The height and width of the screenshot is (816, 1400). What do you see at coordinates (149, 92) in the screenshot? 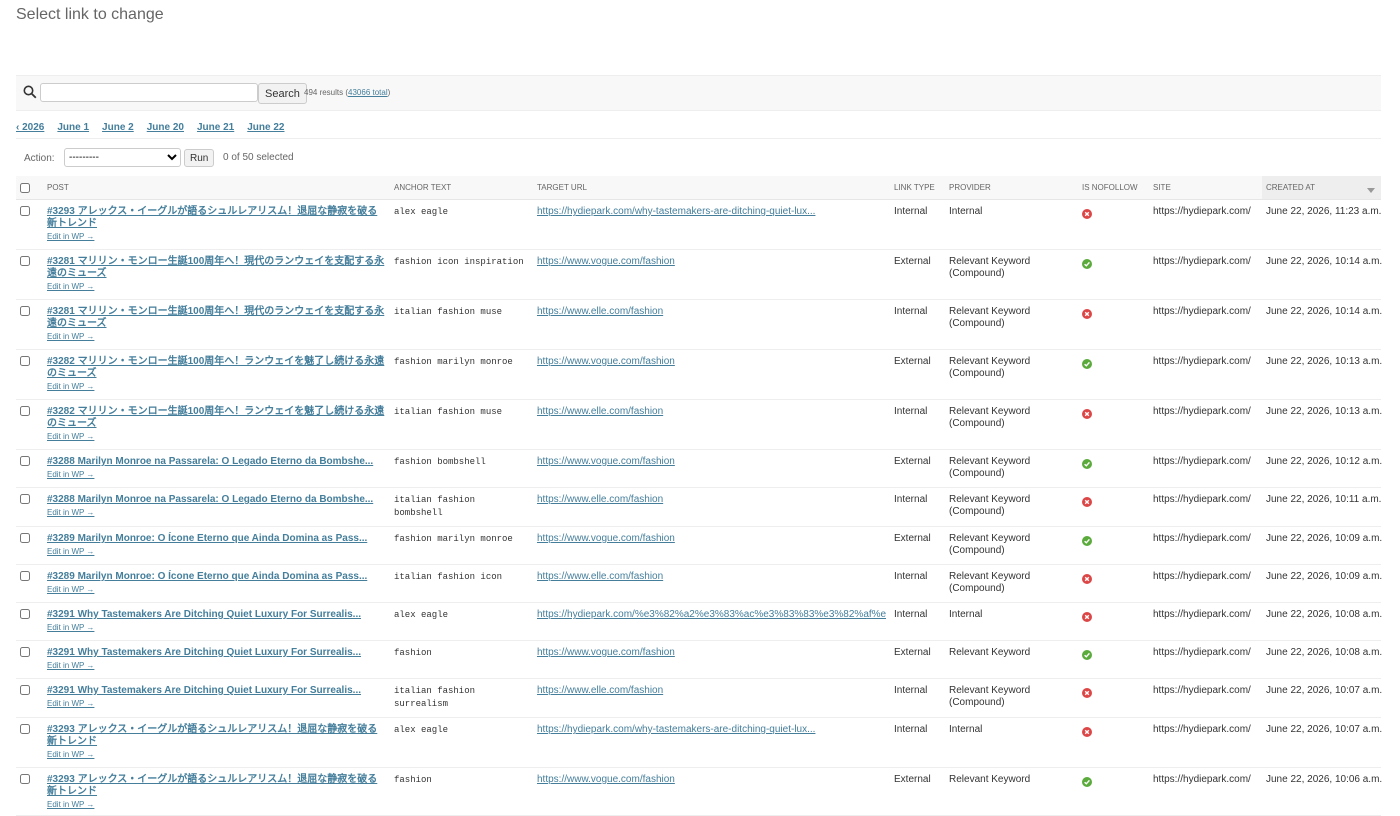
I see `search-input` at bounding box center [149, 92].